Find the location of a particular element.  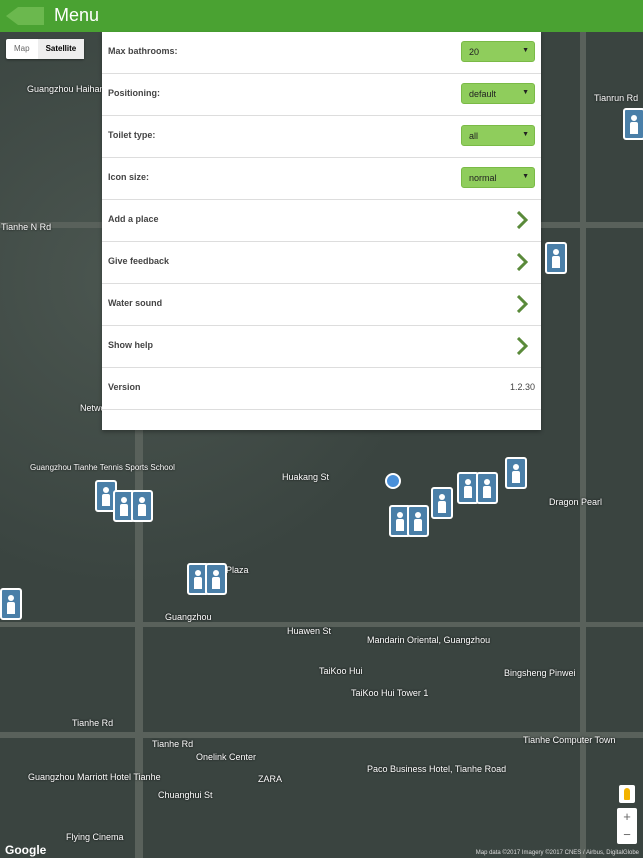

map-label: Mandarin Oriental, Guangzhou is located at coordinates (429, 640).